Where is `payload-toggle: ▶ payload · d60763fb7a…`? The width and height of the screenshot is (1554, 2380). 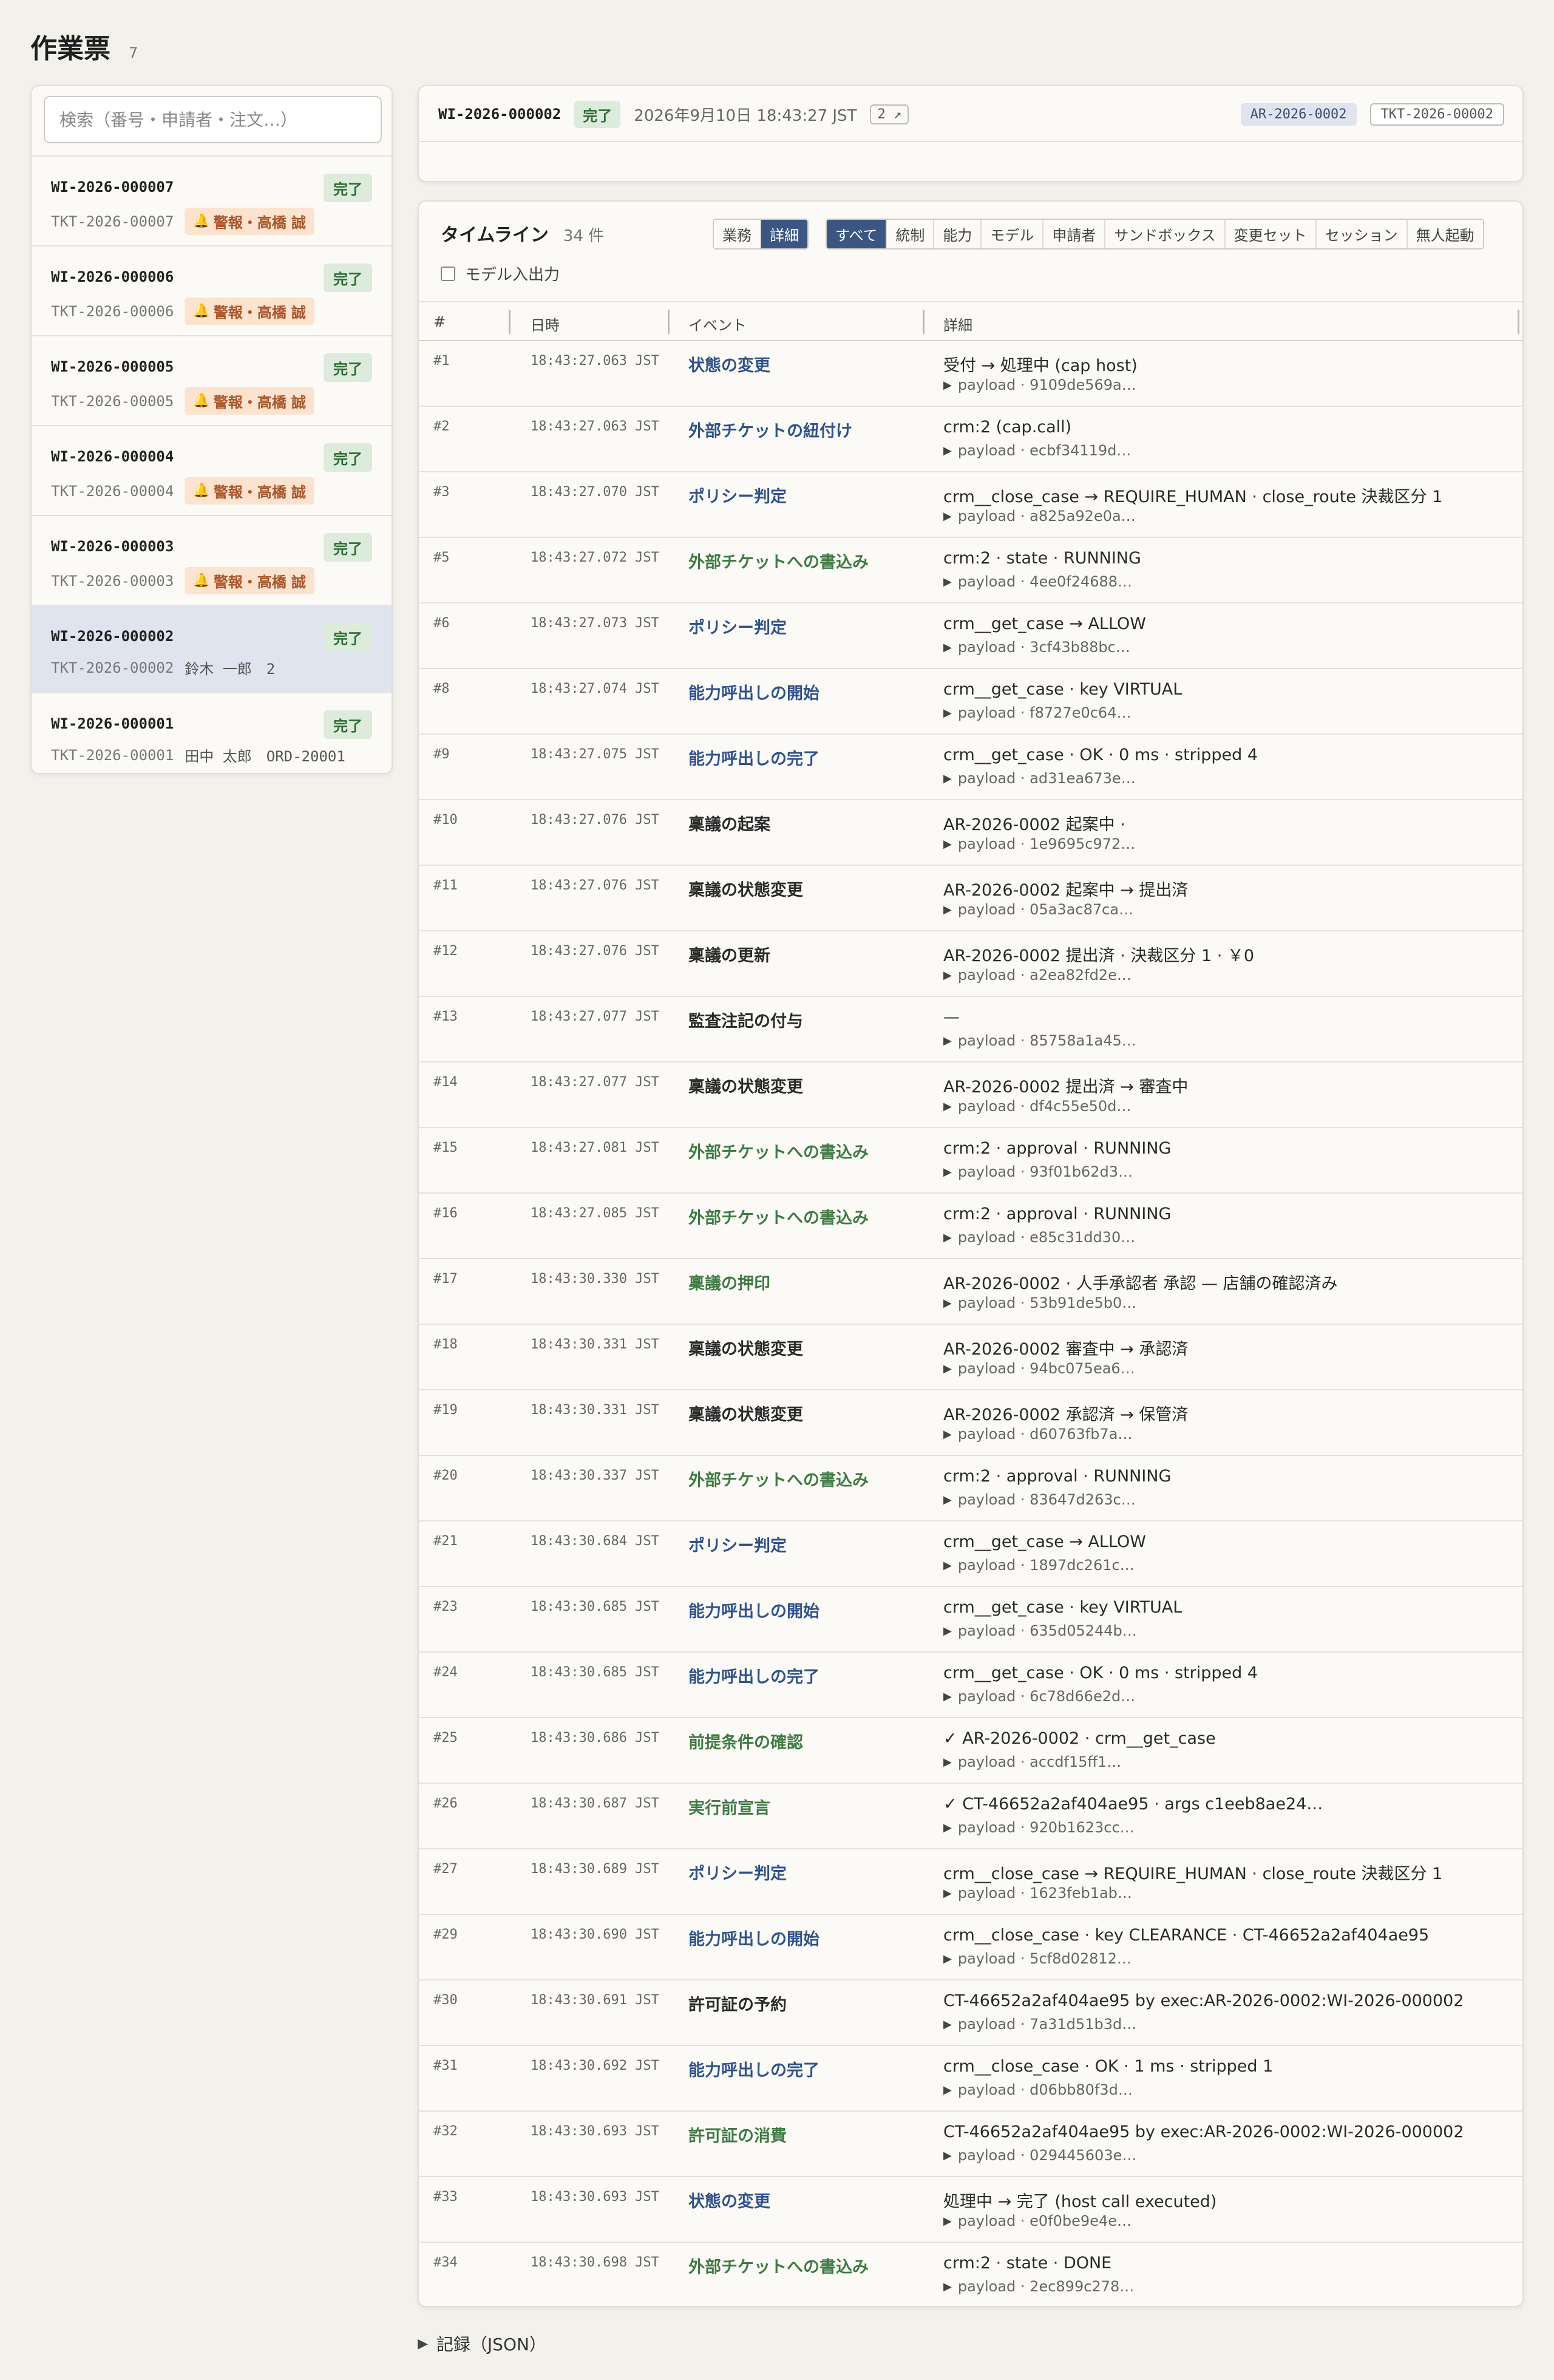 payload-toggle: ▶ payload · d60763fb7a… is located at coordinates (1037, 1434).